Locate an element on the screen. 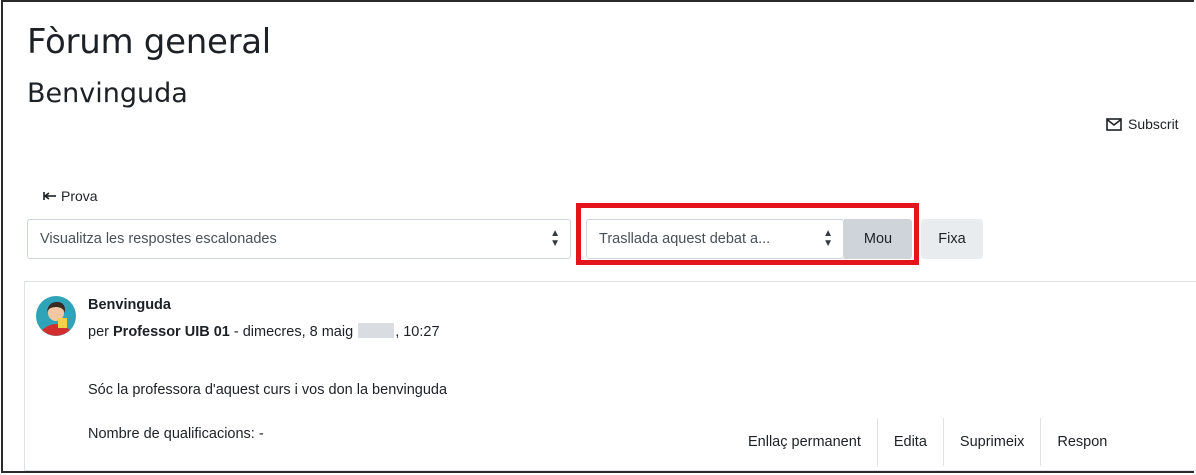  post-meta-prefix: per is located at coordinates (98, 332).